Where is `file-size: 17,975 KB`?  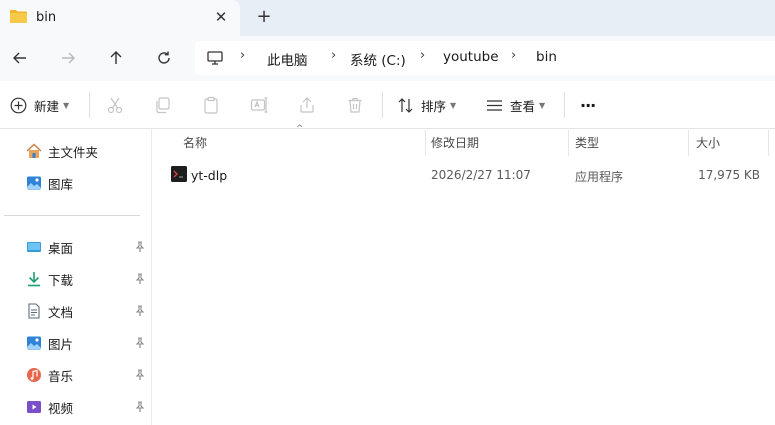 file-size: 17,975 KB is located at coordinates (729, 175).